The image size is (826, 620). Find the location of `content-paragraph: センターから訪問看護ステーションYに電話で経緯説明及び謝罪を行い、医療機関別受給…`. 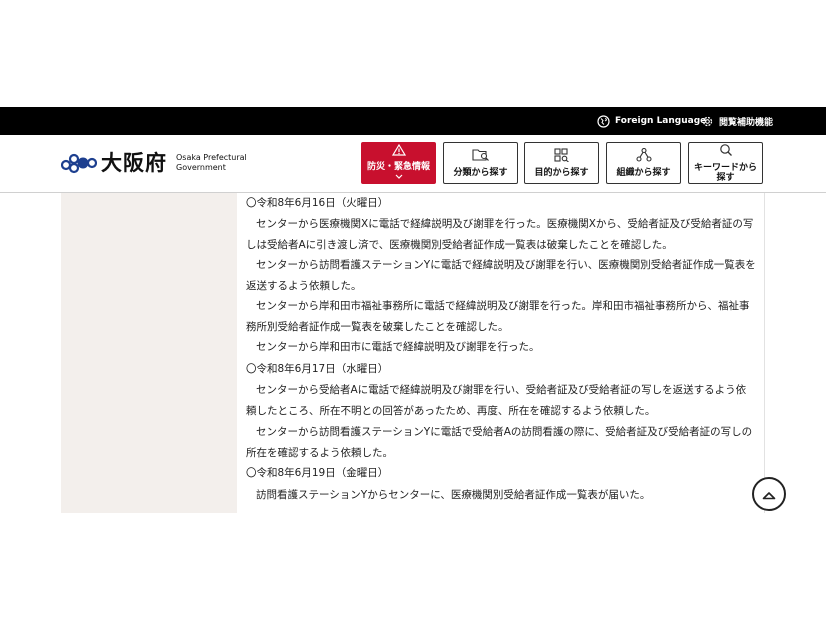

content-paragraph: センターから訪問看護ステーションYに電話で経緯説明及び謝罪を行い、医療機関別受給… is located at coordinates (501, 275).